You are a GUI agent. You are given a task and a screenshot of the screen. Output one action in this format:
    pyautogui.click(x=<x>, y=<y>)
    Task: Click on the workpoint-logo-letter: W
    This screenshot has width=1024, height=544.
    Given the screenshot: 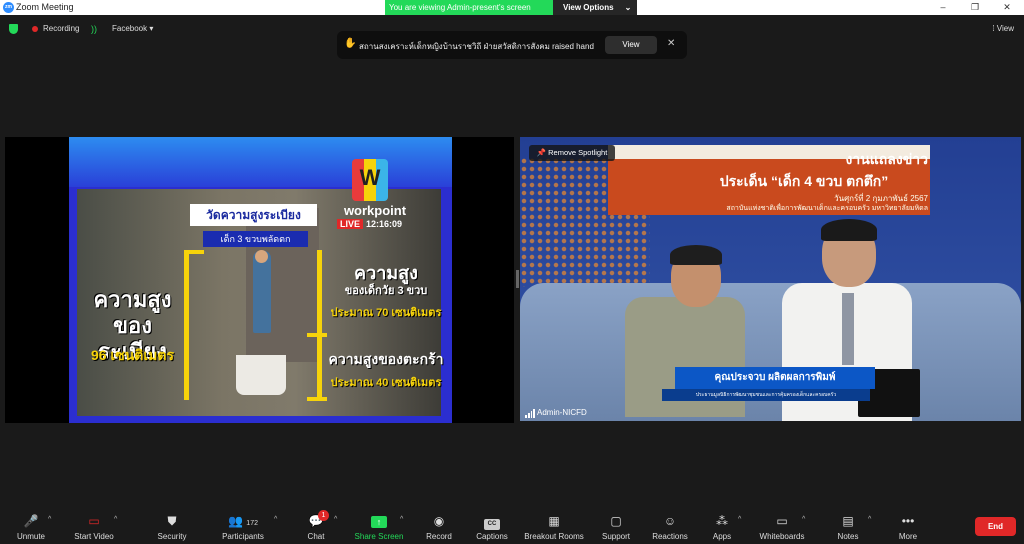 What is the action you would take?
    pyautogui.click(x=370, y=177)
    